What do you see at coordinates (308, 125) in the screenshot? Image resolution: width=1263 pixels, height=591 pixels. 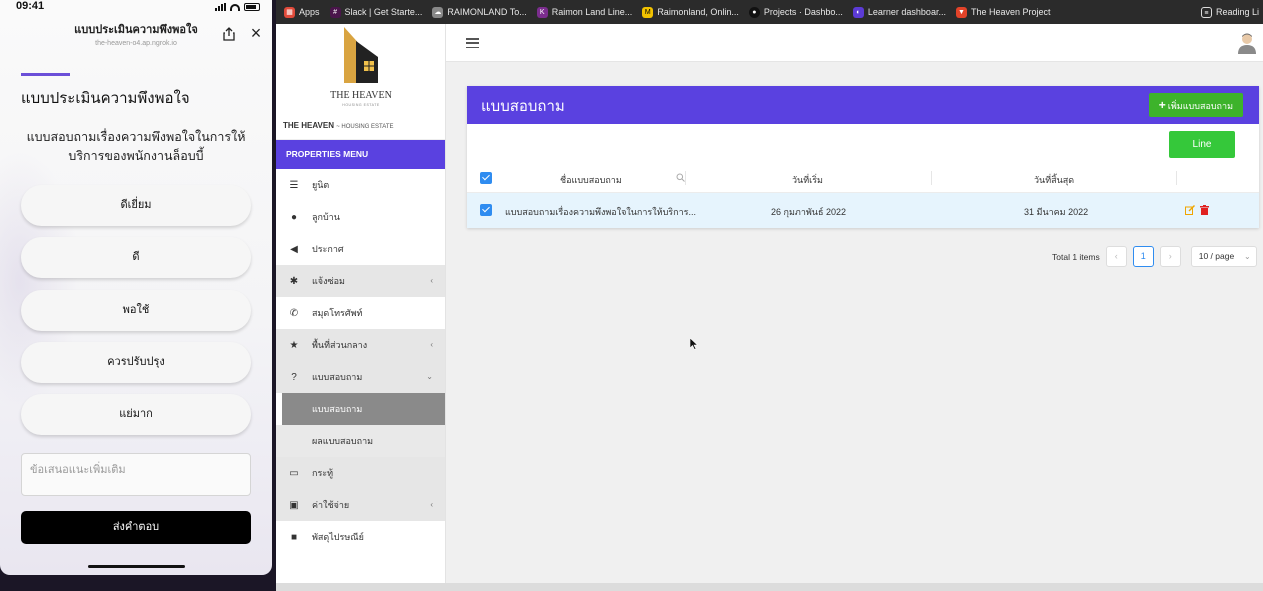 I see `brand-name: THE HEAVEN` at bounding box center [308, 125].